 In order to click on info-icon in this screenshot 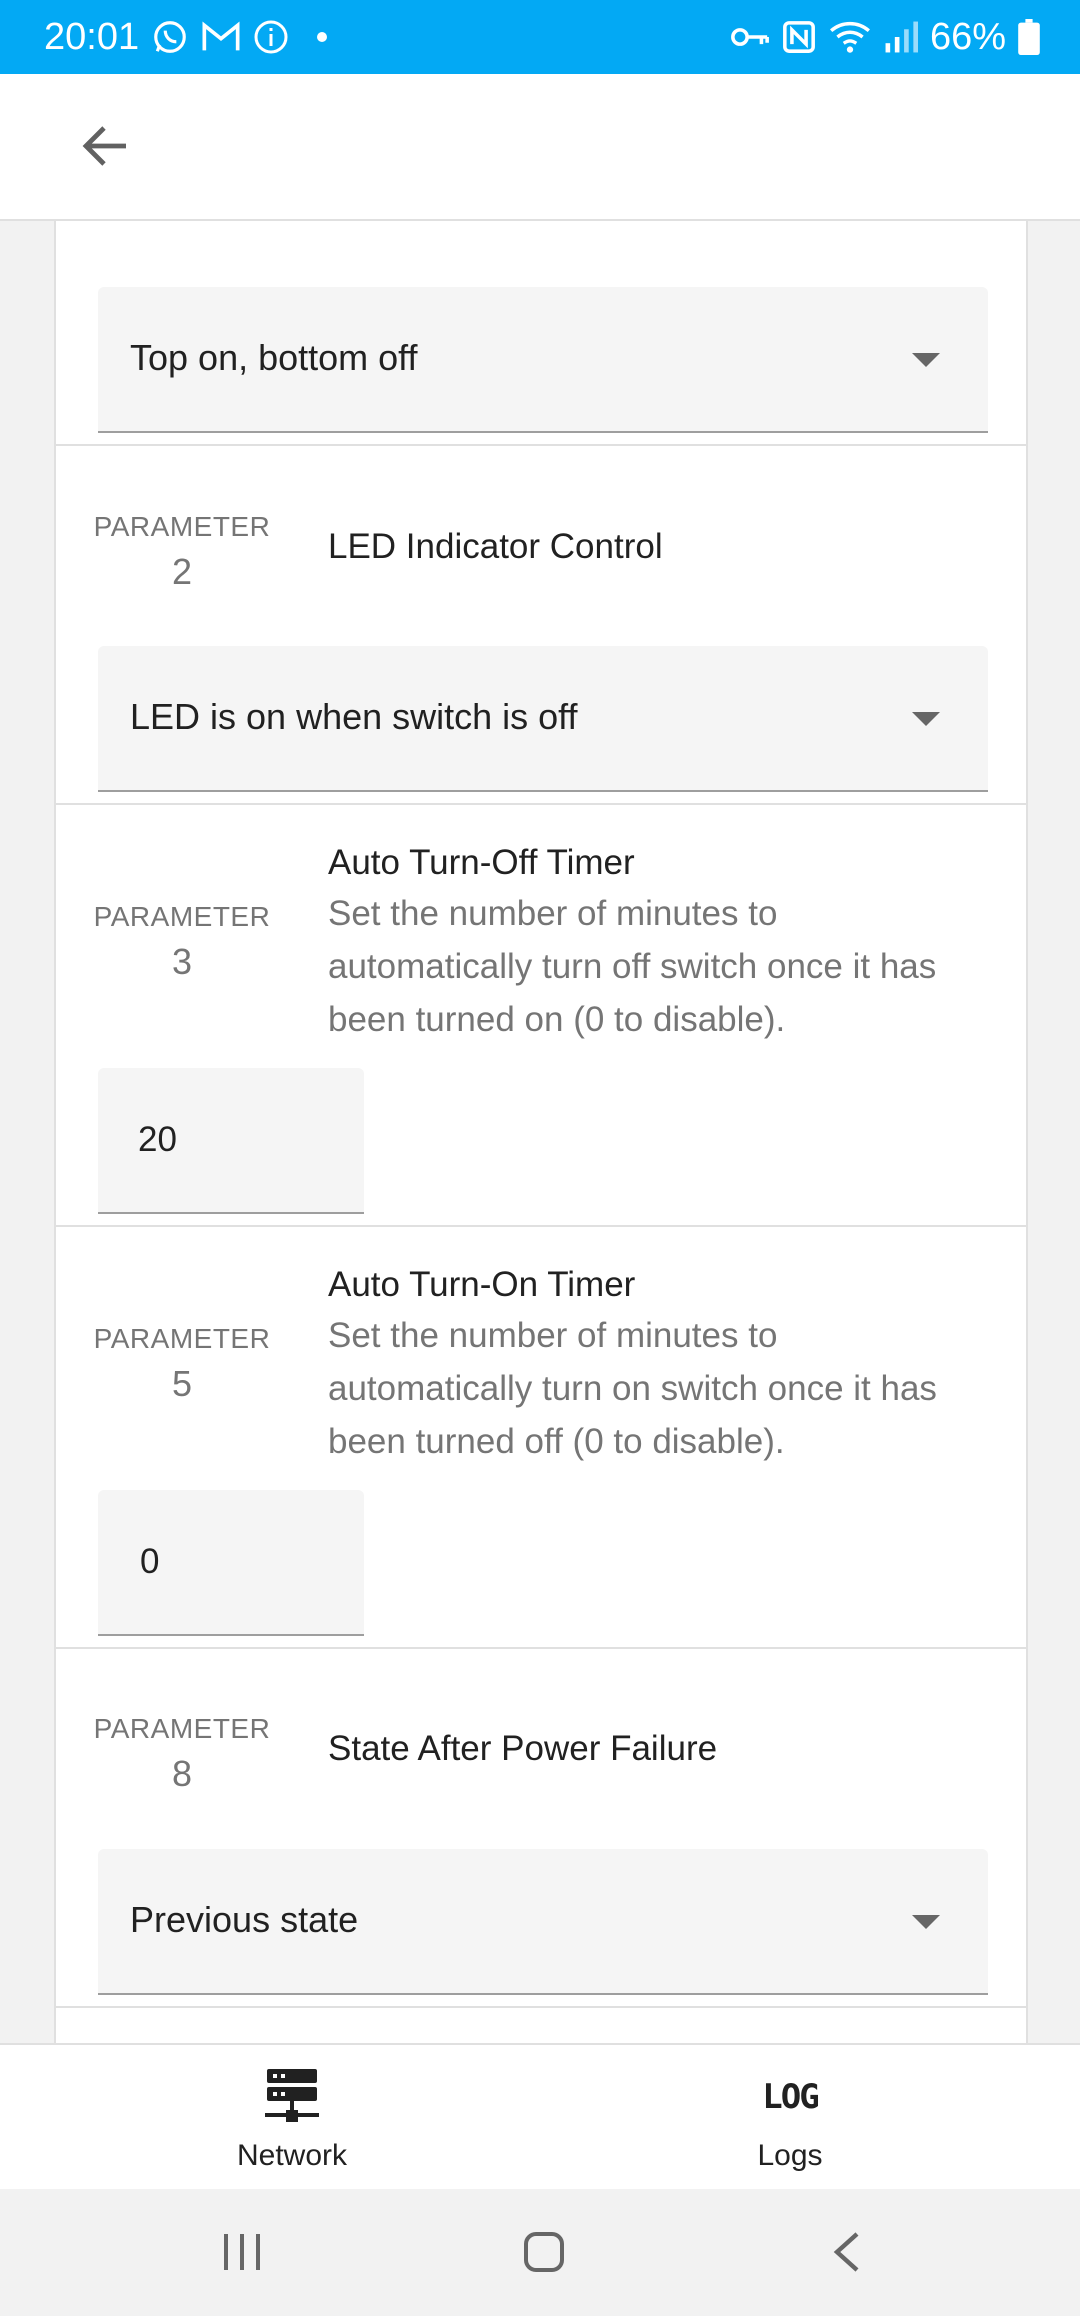, I will do `click(271, 37)`.